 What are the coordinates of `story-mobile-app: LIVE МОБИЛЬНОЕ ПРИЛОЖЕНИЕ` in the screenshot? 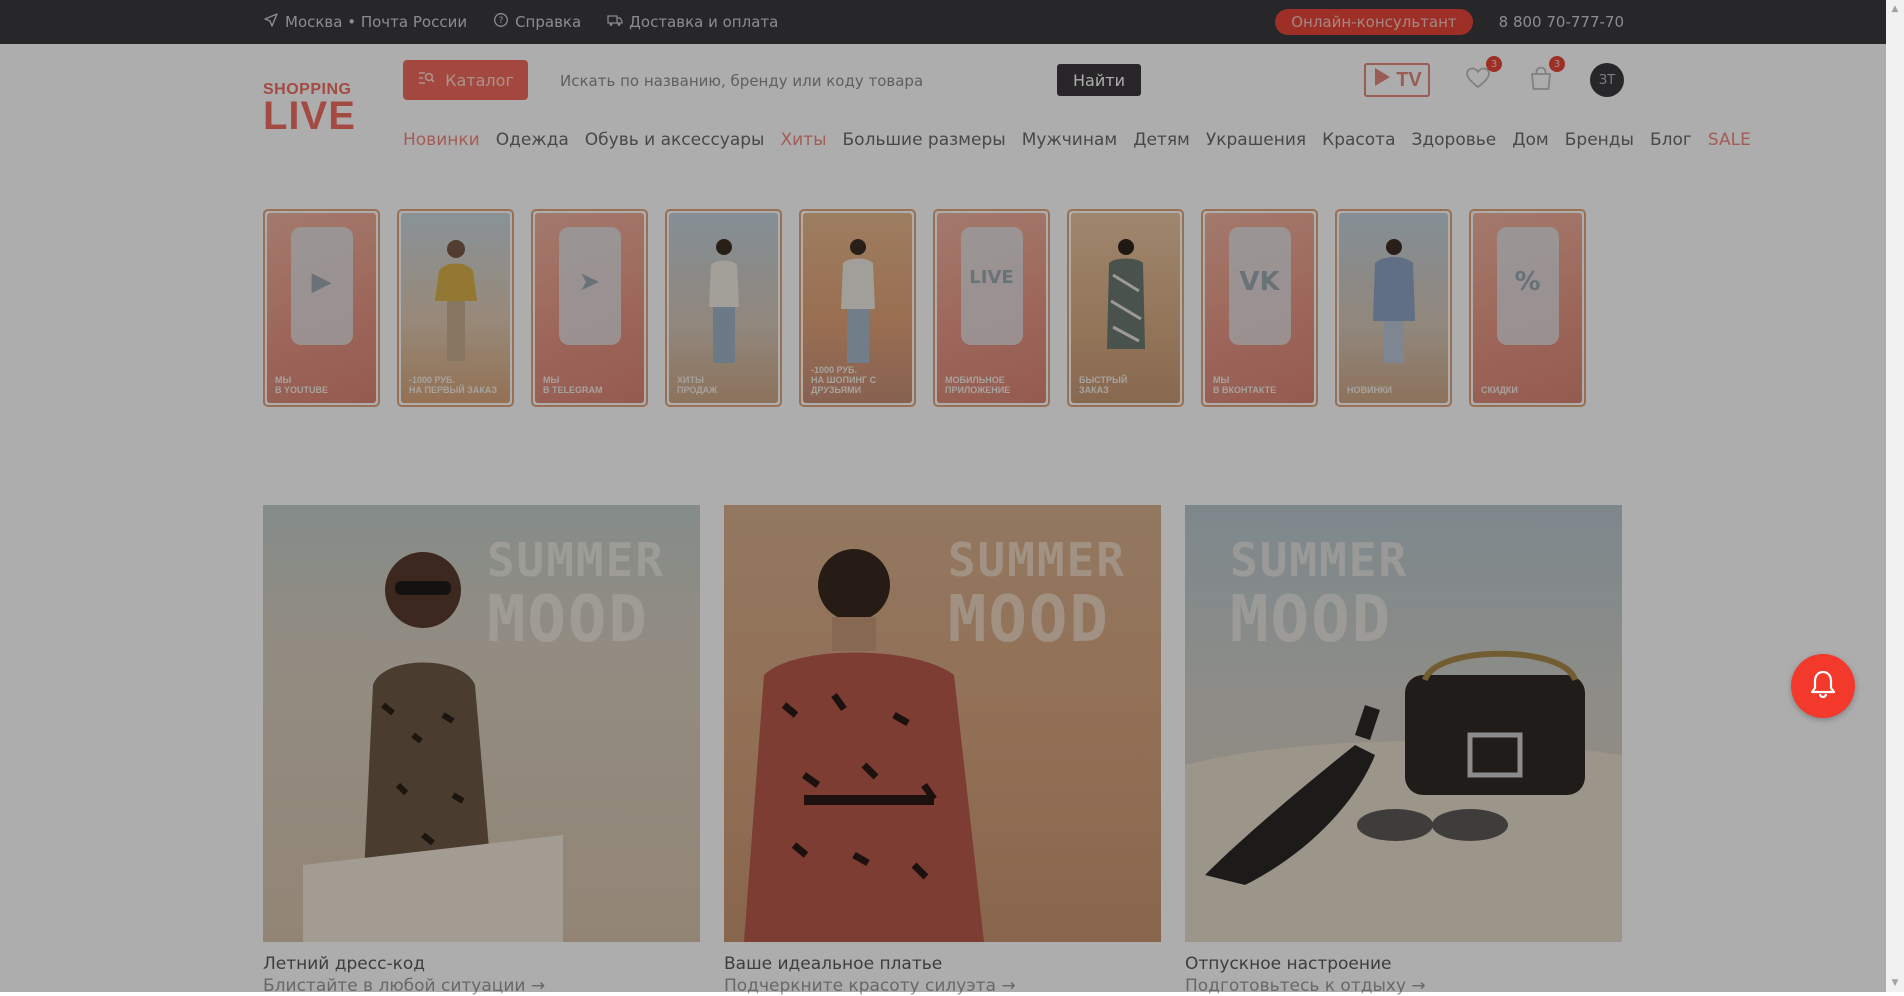 It's located at (991, 308).